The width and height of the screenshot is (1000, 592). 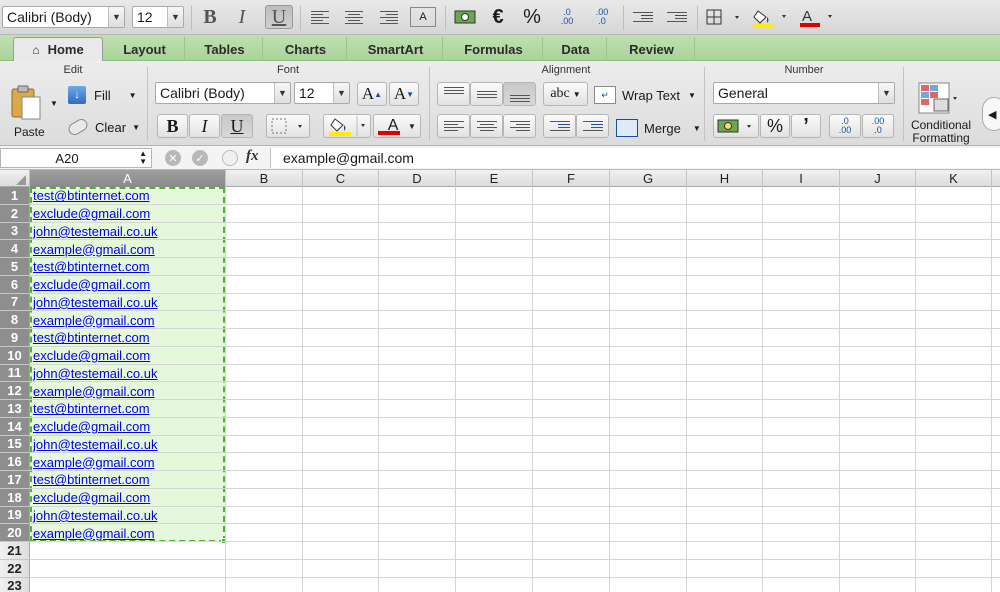 What do you see at coordinates (15, 409) in the screenshot?
I see `row-header-13: 13` at bounding box center [15, 409].